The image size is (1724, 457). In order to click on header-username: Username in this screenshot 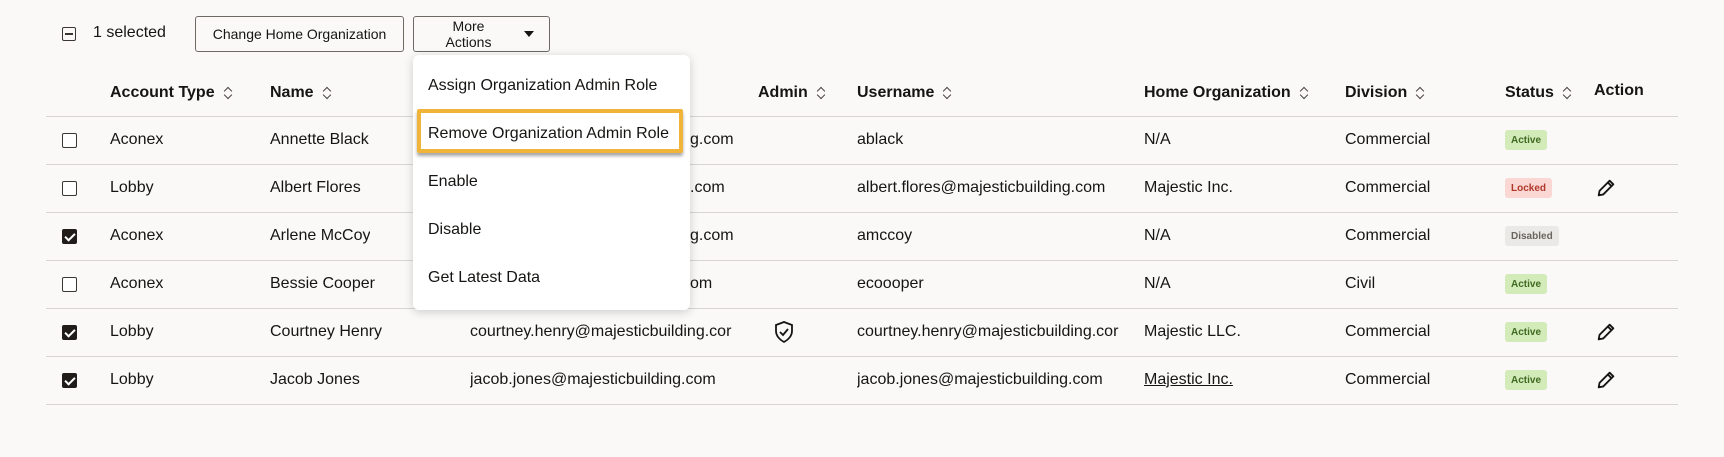, I will do `click(904, 93)`.